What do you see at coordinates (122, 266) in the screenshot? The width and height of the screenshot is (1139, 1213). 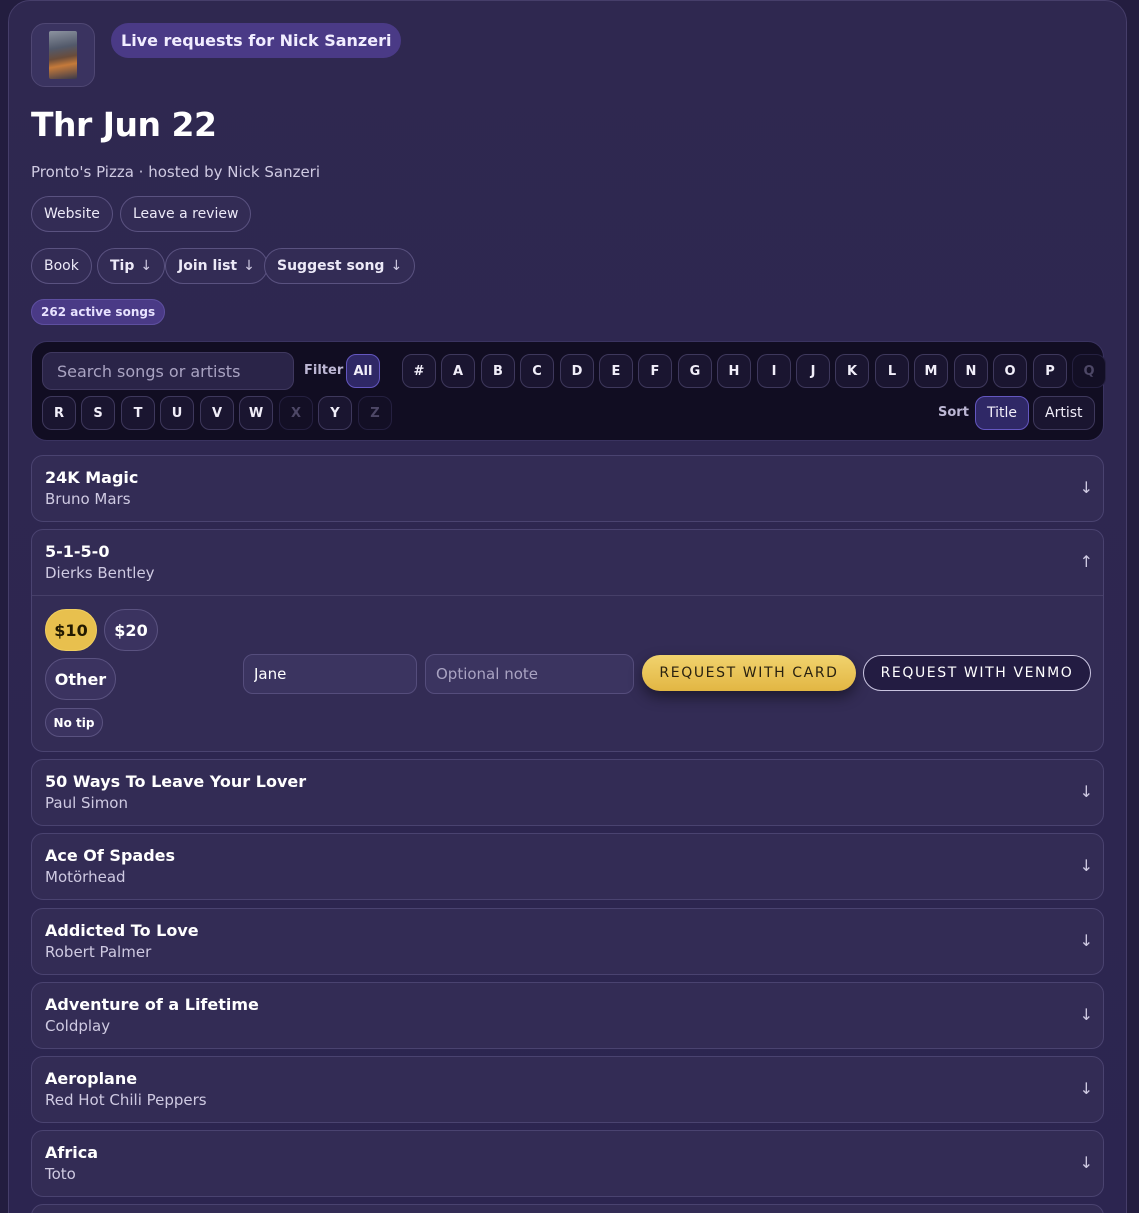 I see `tip-button-label: Tip` at bounding box center [122, 266].